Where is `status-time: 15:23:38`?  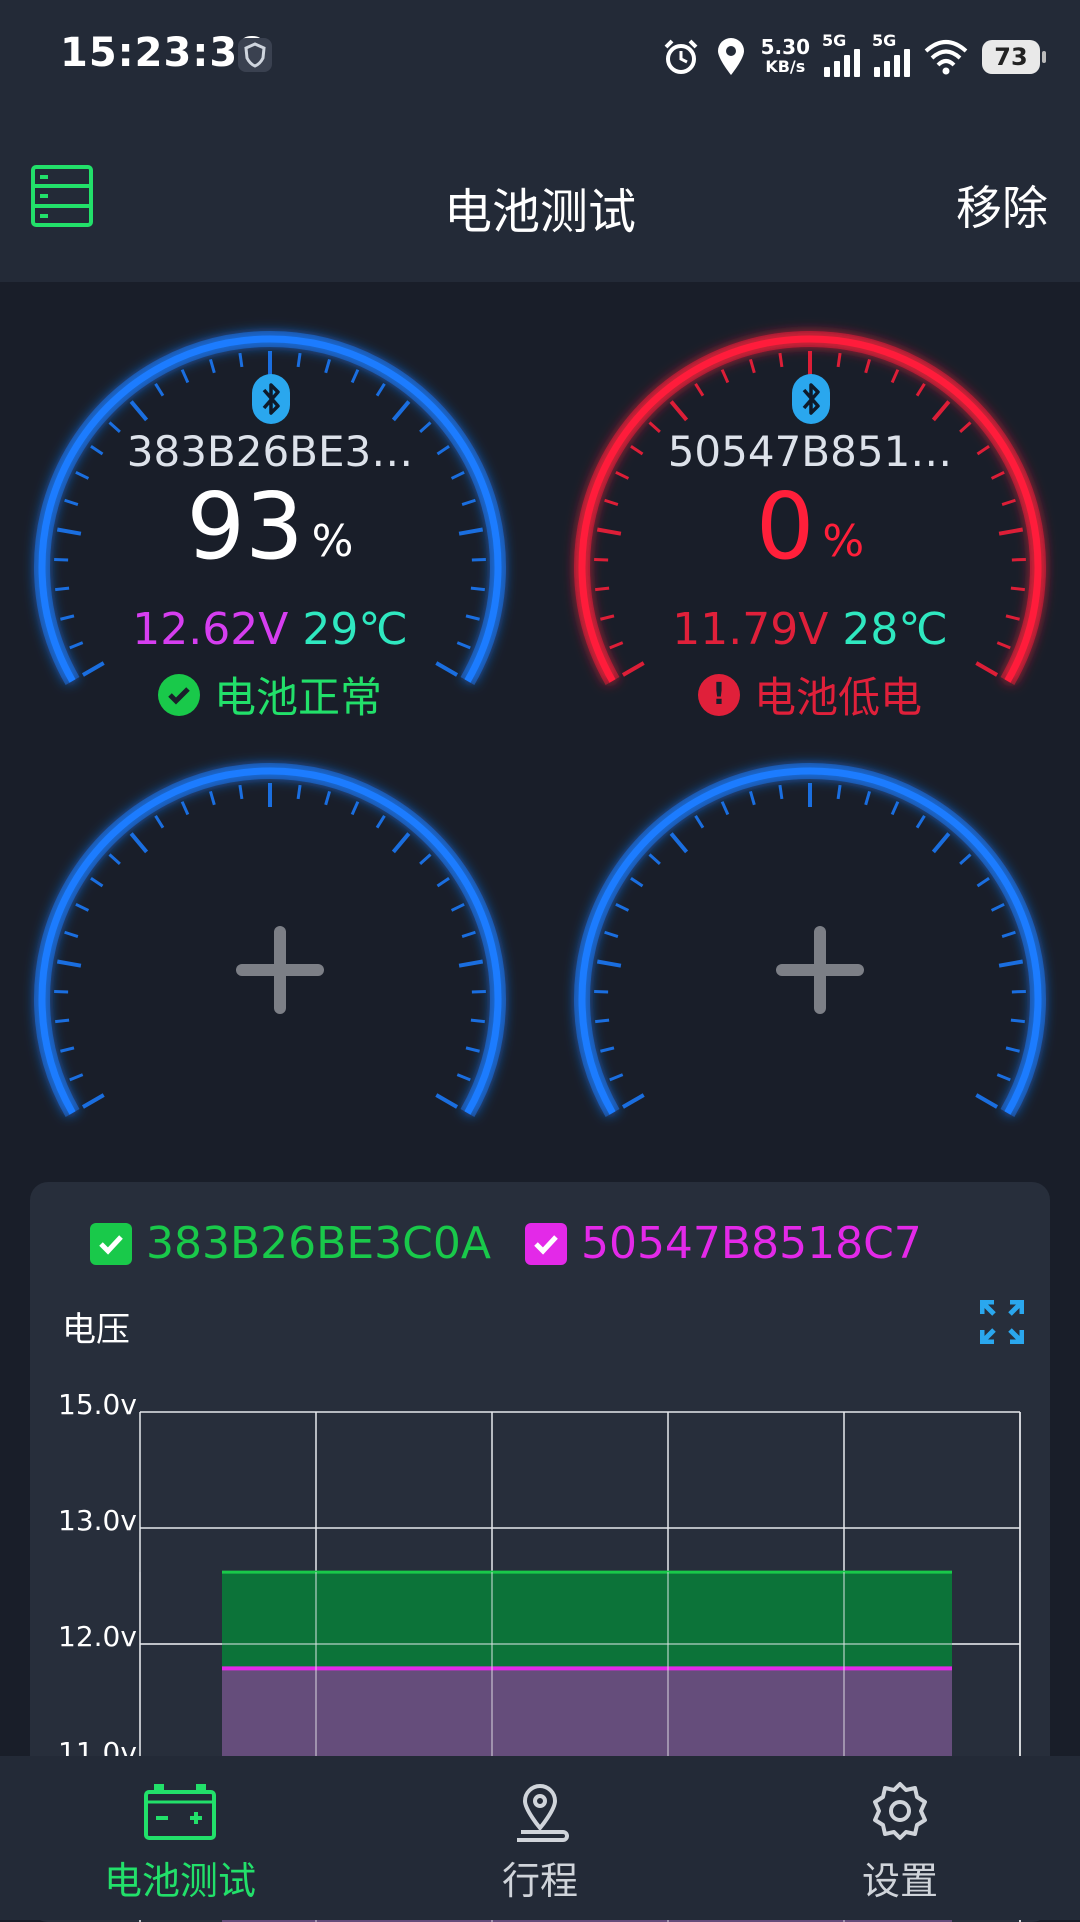
status-time: 15:23:38 is located at coordinates (163, 53).